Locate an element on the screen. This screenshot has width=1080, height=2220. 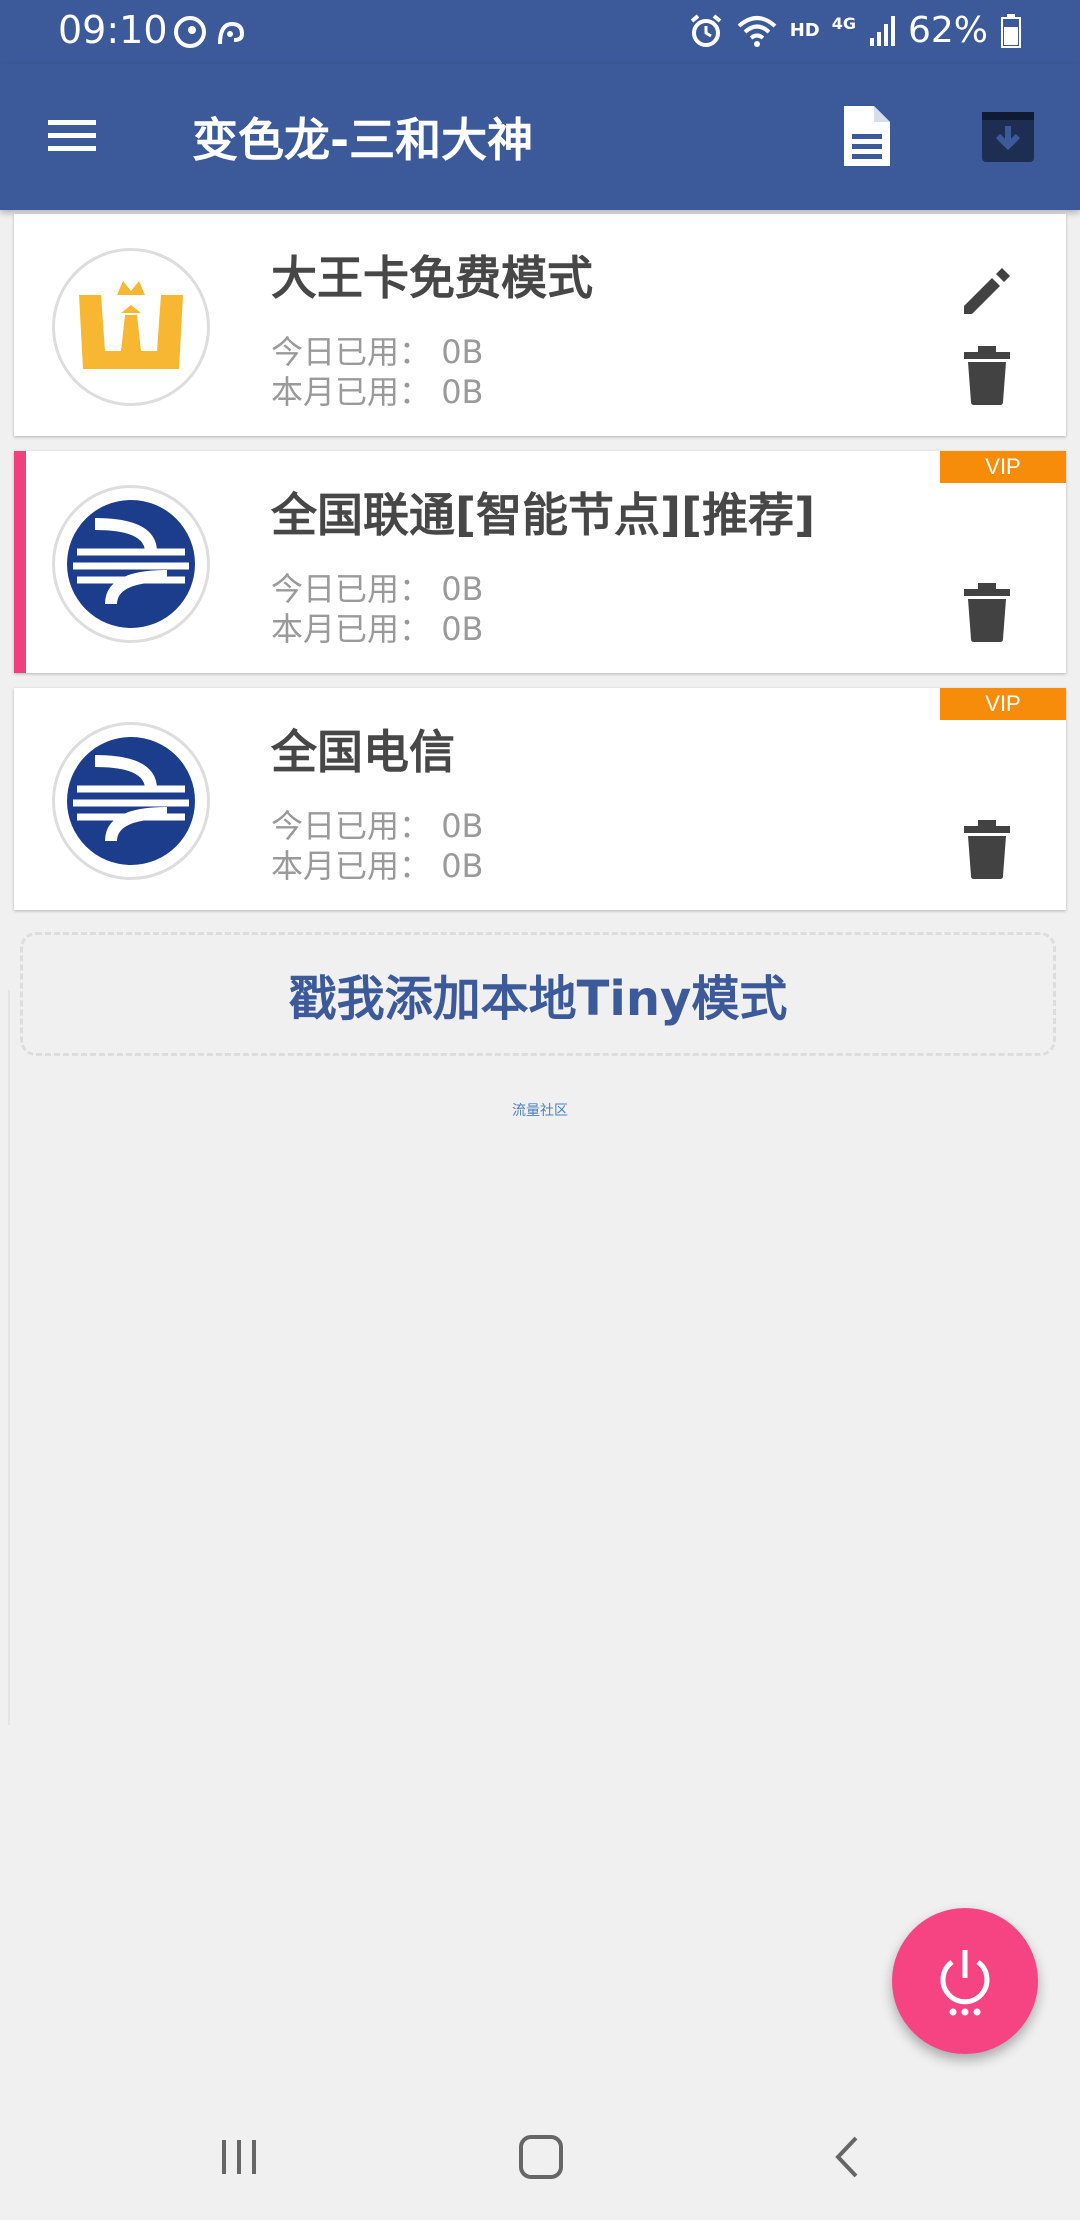
battery-icon is located at coordinates (1011, 30).